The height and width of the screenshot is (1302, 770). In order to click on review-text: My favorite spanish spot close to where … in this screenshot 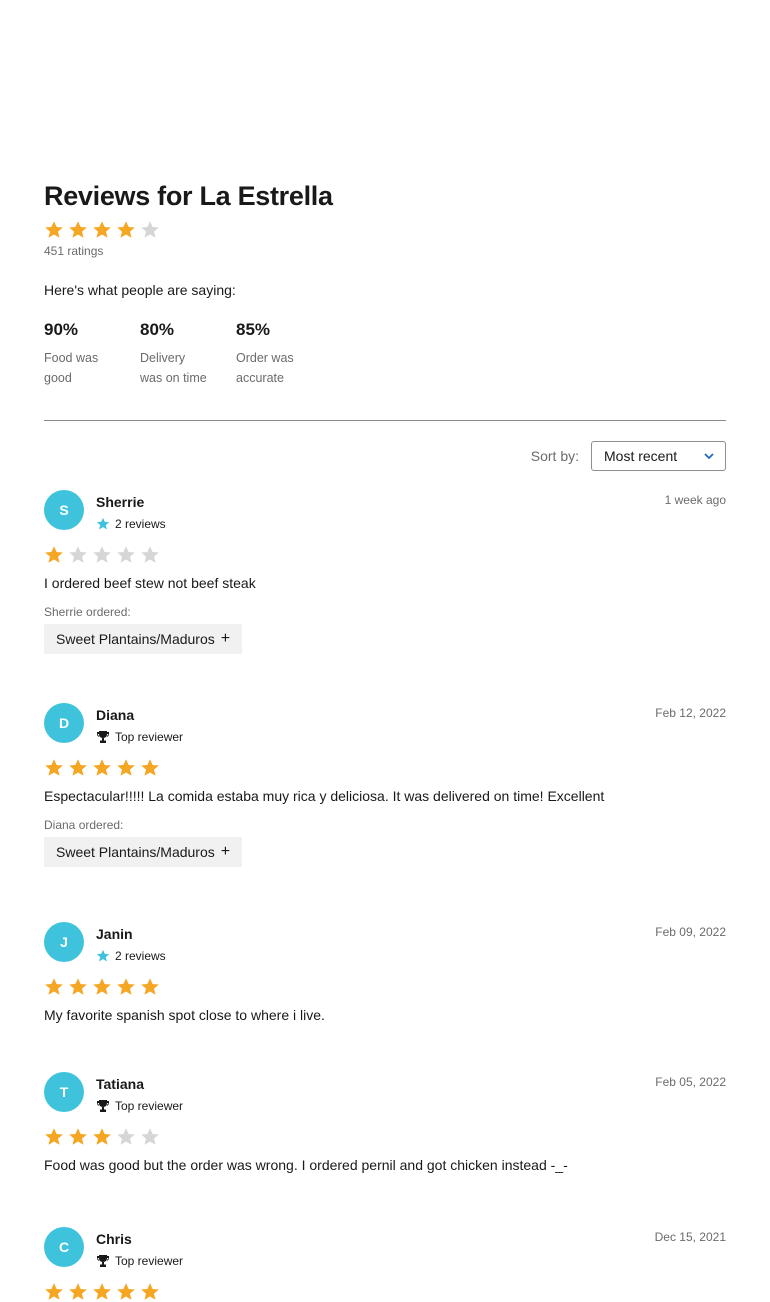, I will do `click(184, 1015)`.